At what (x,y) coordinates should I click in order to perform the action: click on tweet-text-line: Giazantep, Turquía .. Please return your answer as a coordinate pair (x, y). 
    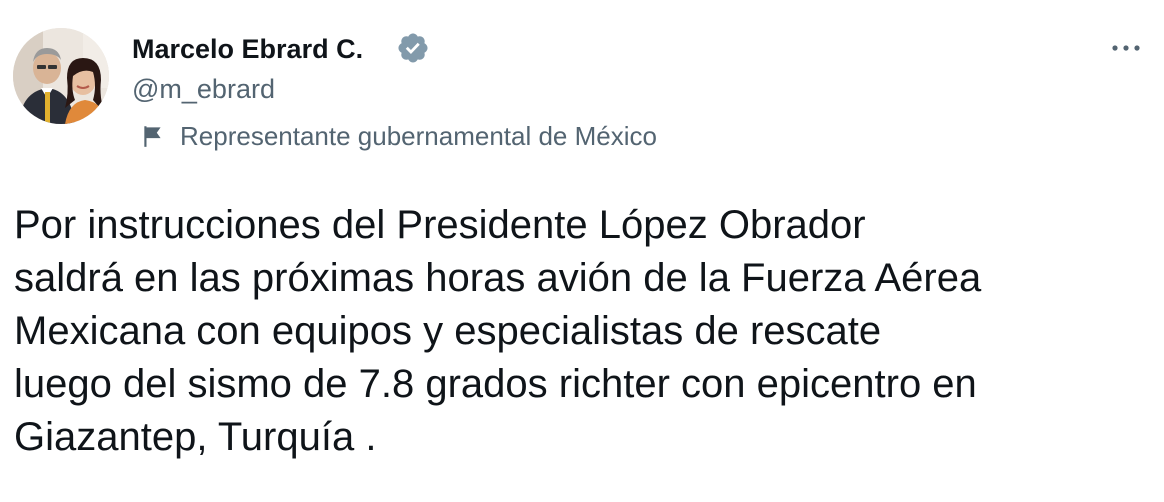
    Looking at the image, I should click on (195, 437).